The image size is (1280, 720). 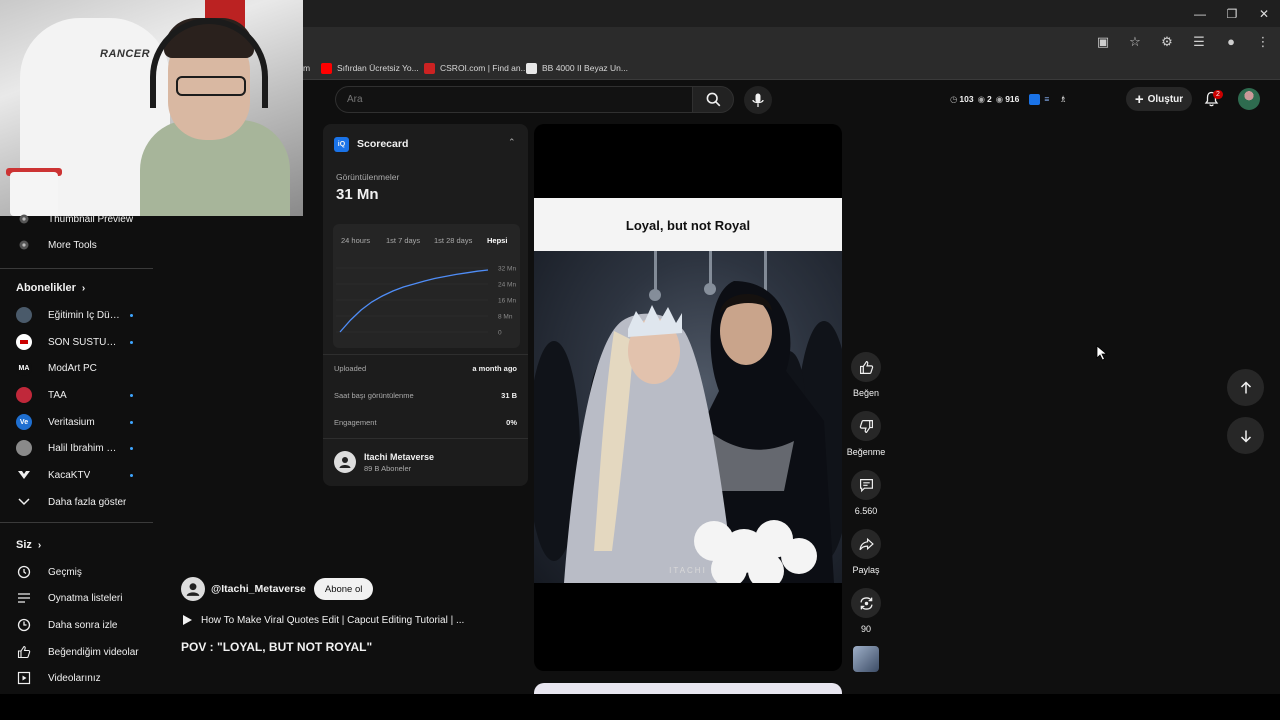 I want to click on microphone-icon, so click(x=758, y=100).